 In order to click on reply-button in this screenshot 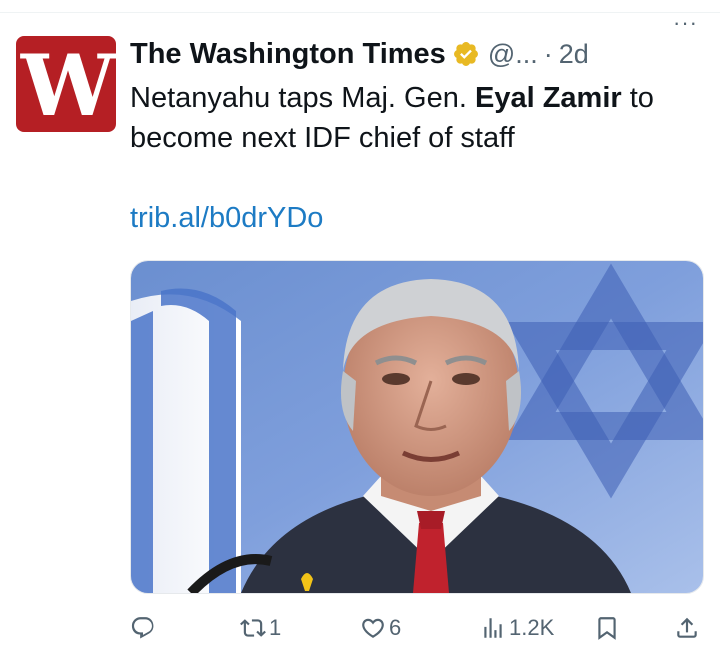, I will do `click(144, 628)`.